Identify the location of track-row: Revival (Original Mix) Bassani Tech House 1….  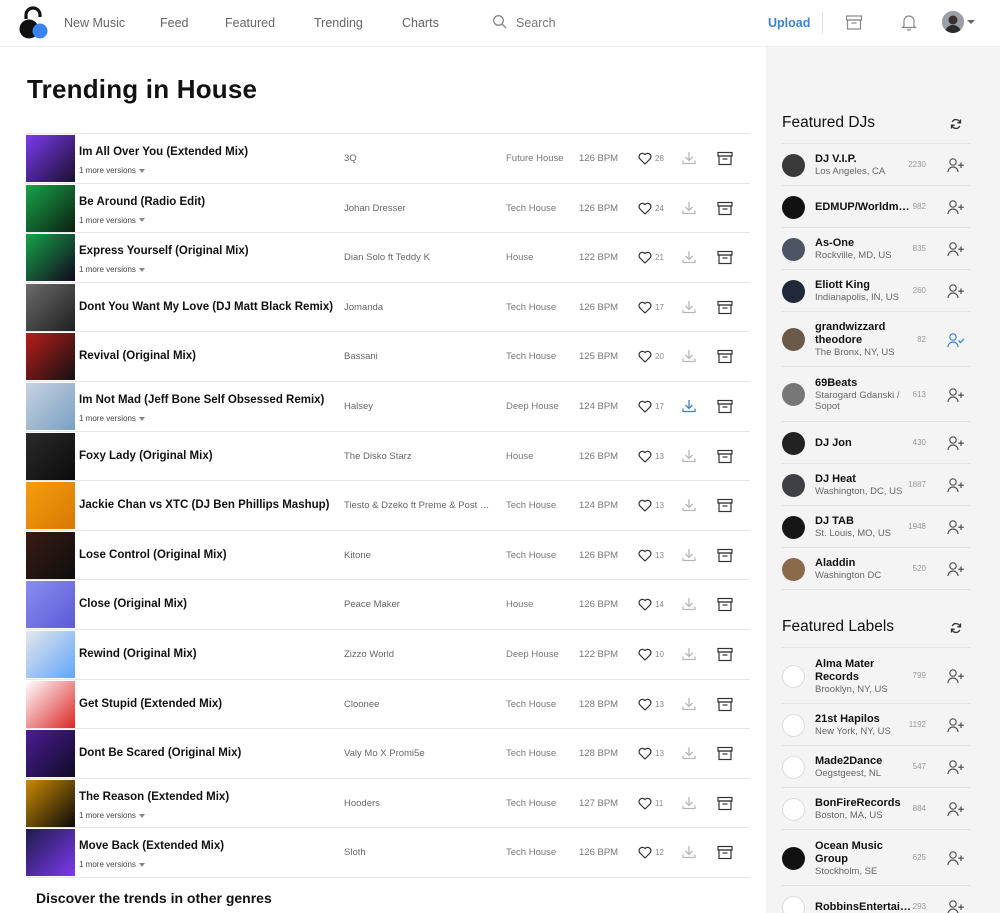
(388, 357).